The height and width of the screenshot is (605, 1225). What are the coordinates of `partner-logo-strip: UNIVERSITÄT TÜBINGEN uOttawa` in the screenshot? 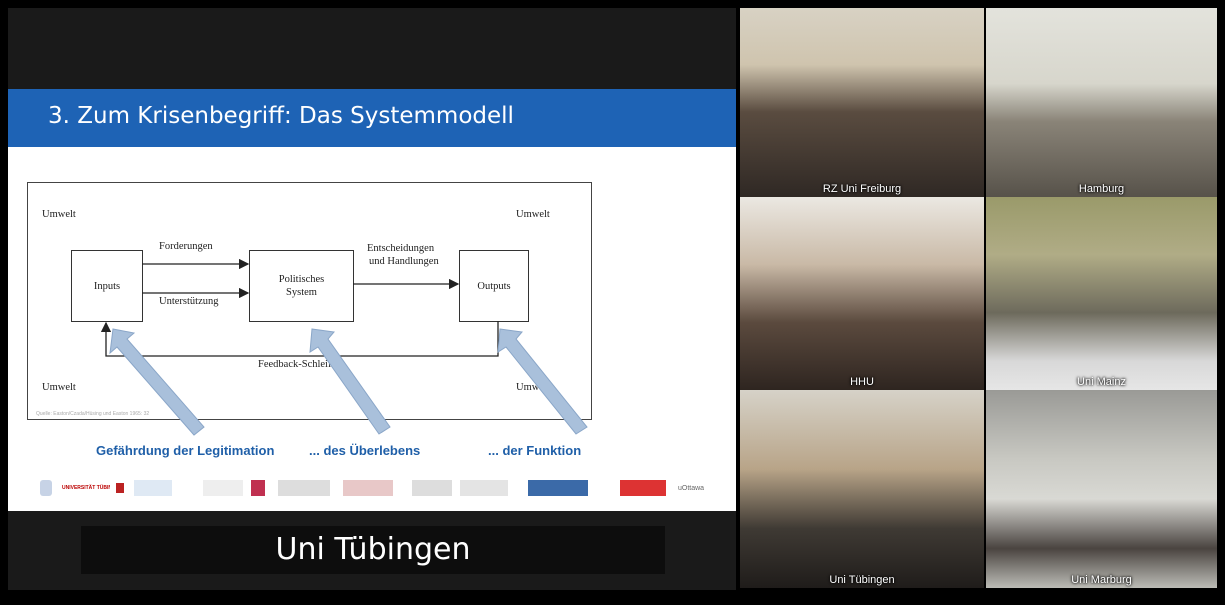 It's located at (378, 488).